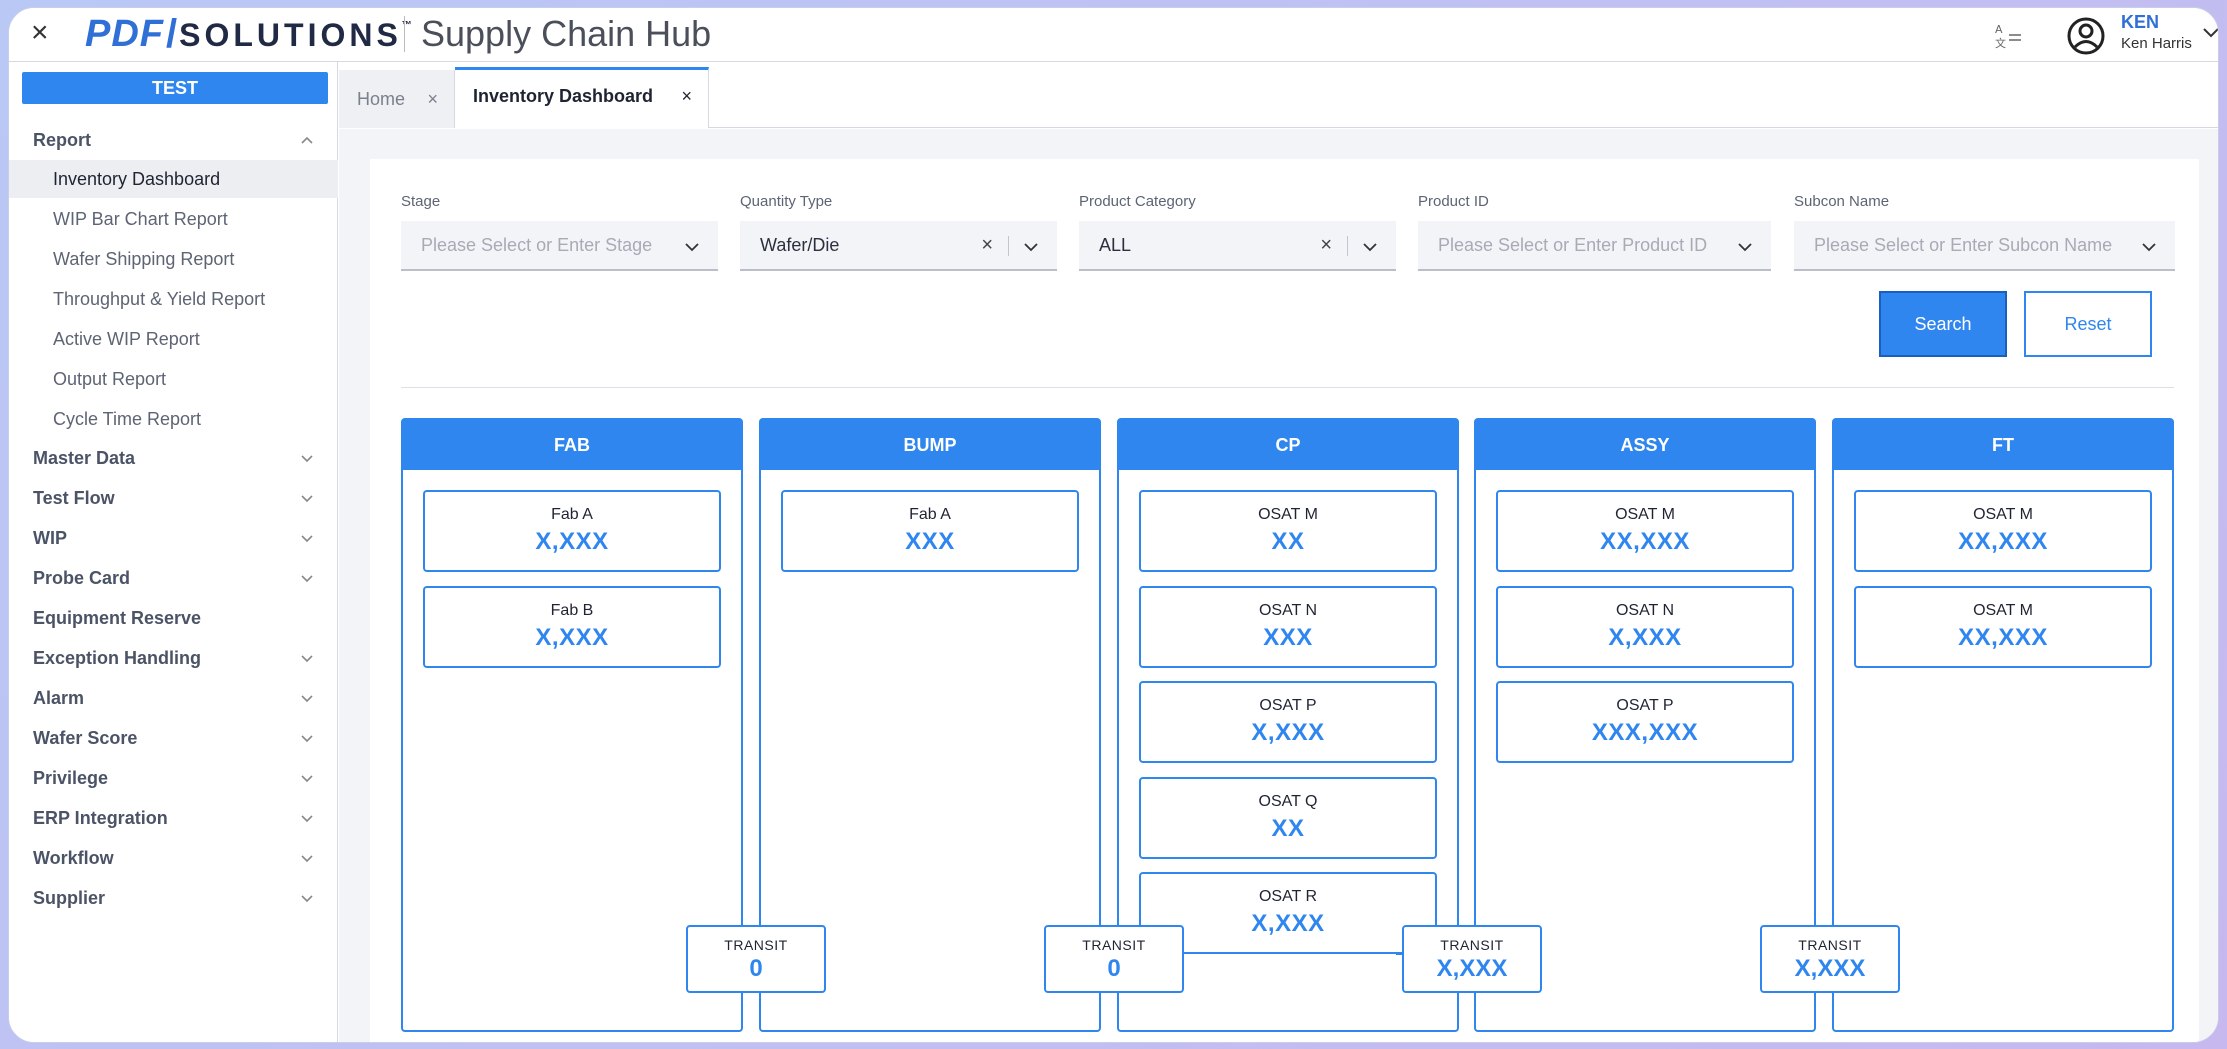 The height and width of the screenshot is (1049, 2227). What do you see at coordinates (173, 339) in the screenshot?
I see `sidebar-item-active-wip-report: Active WIP Report` at bounding box center [173, 339].